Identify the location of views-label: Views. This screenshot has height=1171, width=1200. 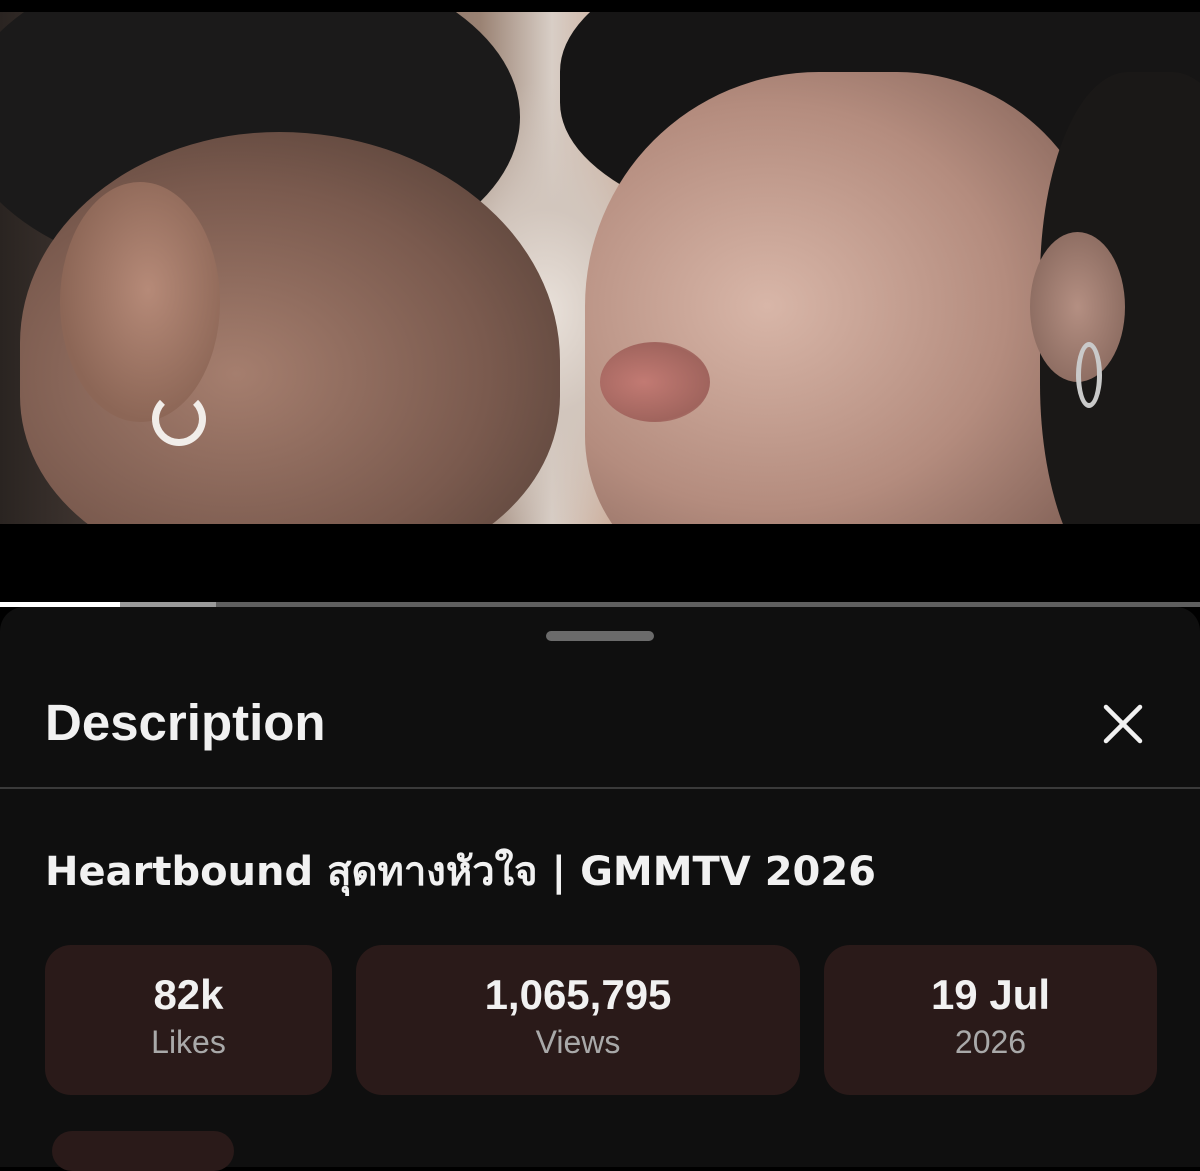
(578, 1042).